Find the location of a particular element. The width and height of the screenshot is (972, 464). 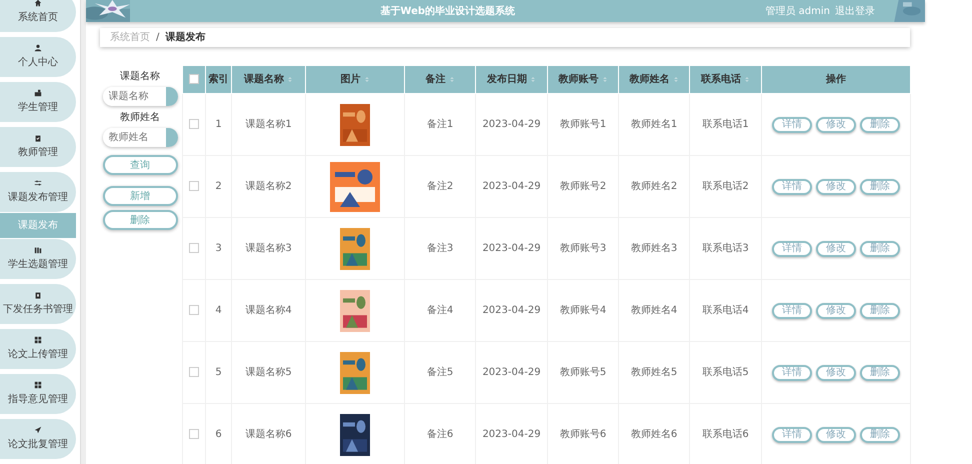

sidebar-item: 指导意见管理 is located at coordinates (38, 394).